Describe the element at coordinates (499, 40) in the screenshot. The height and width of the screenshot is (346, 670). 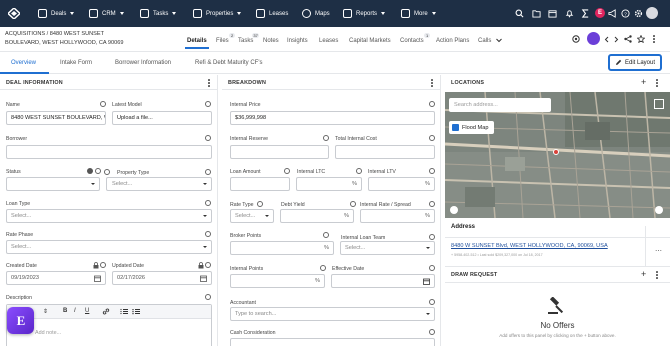
I see `chevron-down-icon` at that location.